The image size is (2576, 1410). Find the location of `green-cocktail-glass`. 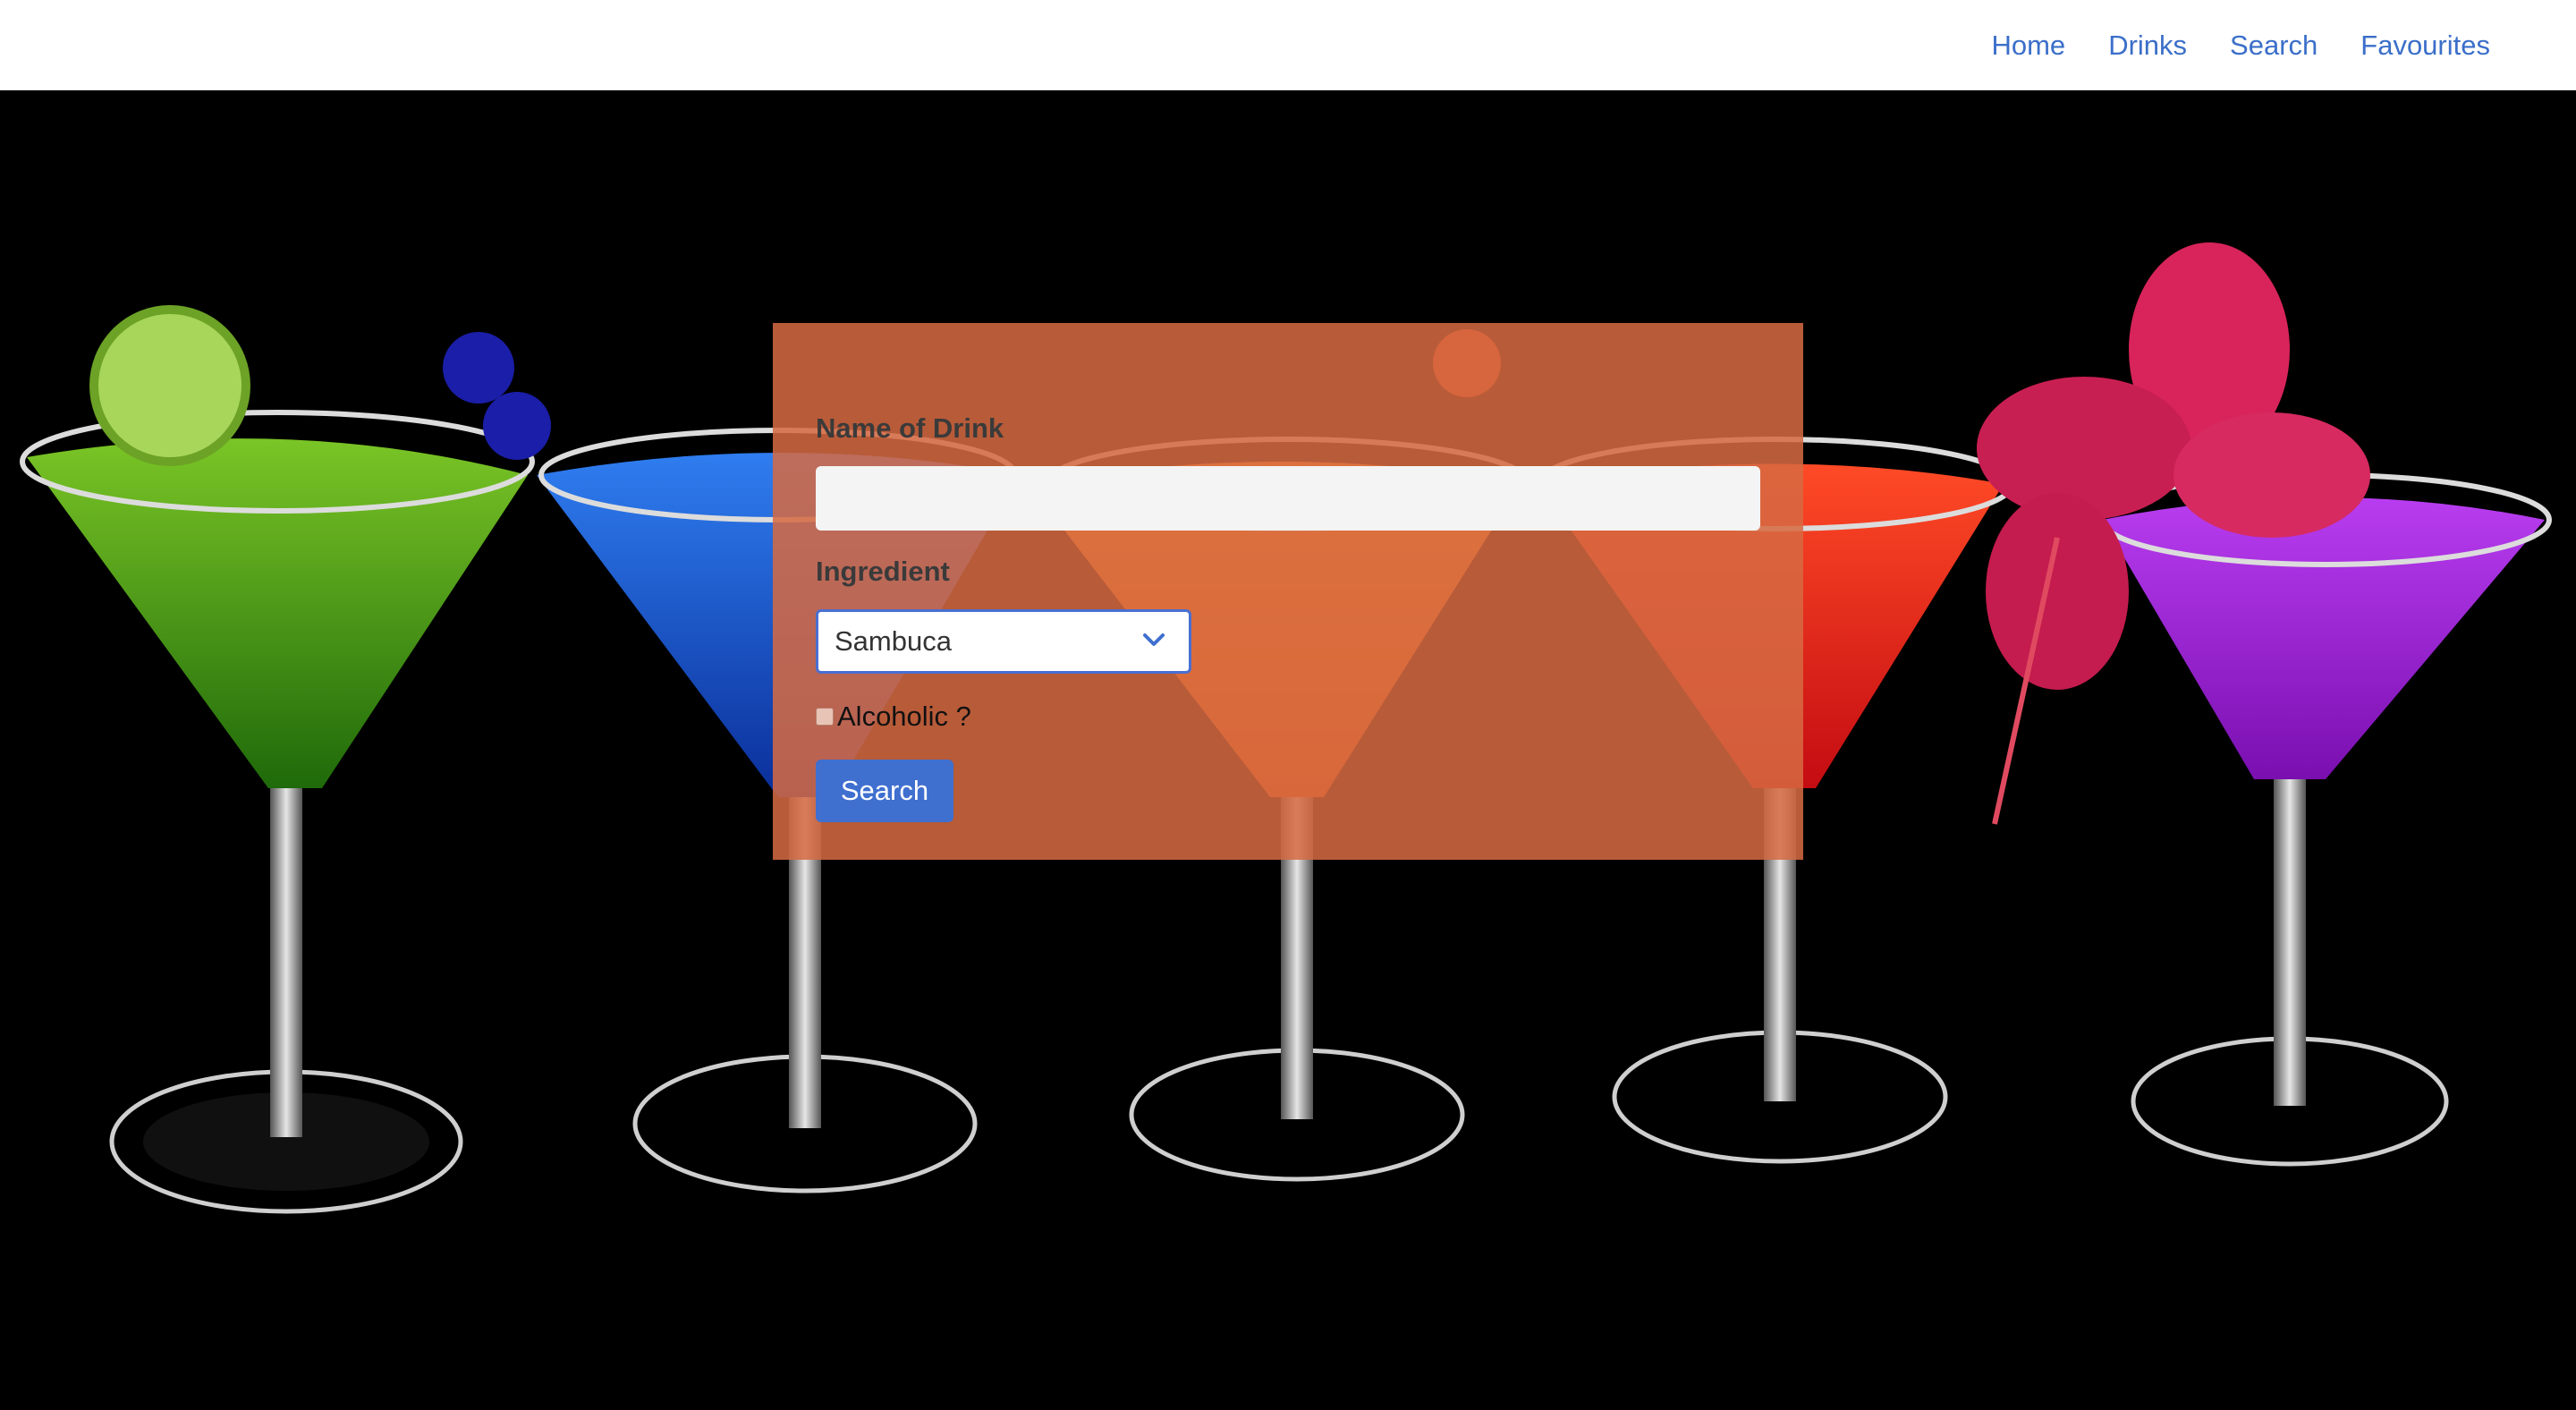

green-cocktail-glass is located at coordinates (277, 760).